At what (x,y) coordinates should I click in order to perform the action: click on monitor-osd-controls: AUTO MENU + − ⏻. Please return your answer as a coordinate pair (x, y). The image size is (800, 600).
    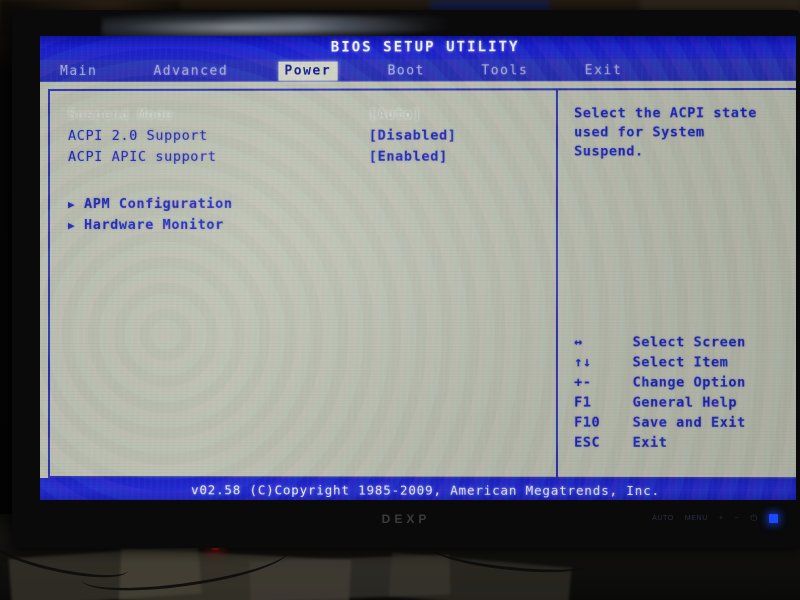
    Looking at the image, I should click on (715, 518).